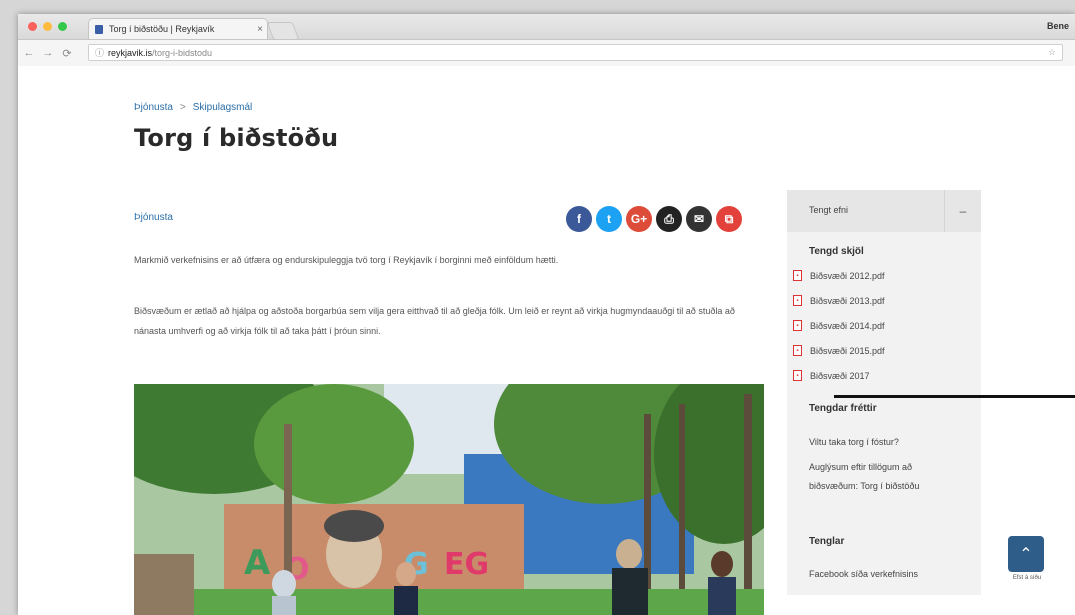 Image resolution: width=1075 pixels, height=615 pixels. I want to click on news-link: Viltu taka torg í fóstur?, so click(884, 442).